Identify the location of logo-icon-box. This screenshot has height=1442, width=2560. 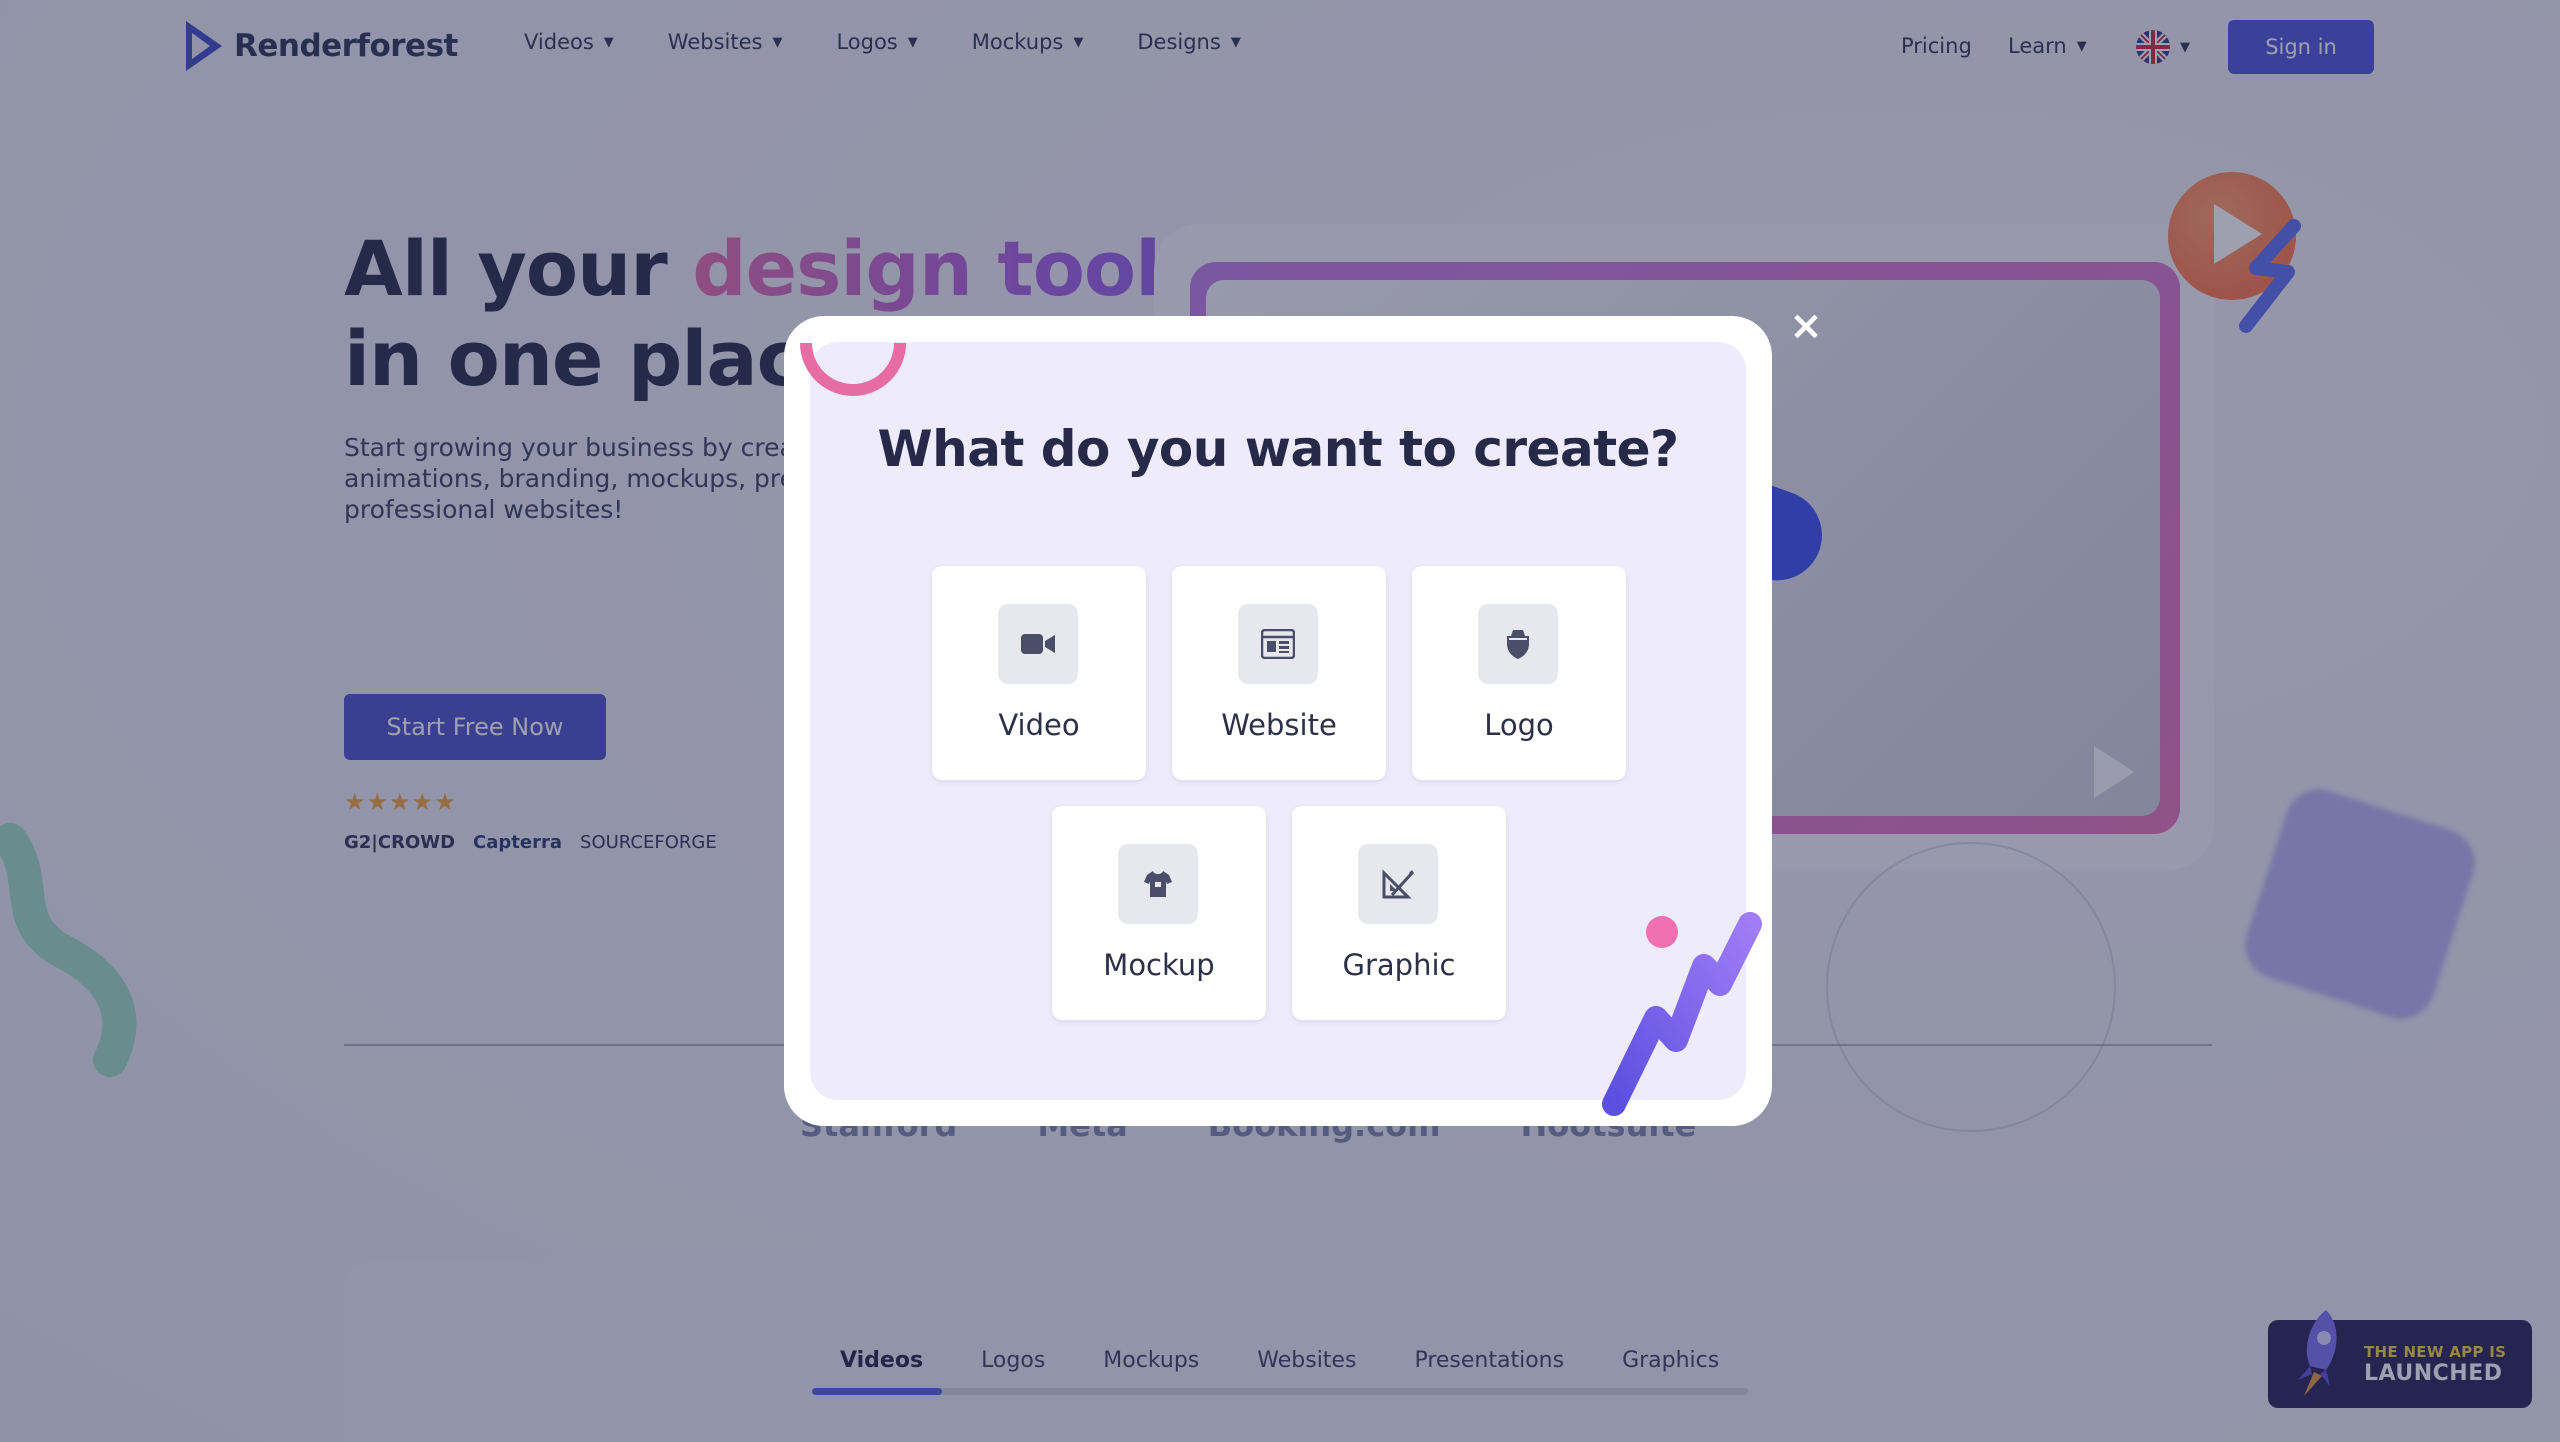
(1518, 644).